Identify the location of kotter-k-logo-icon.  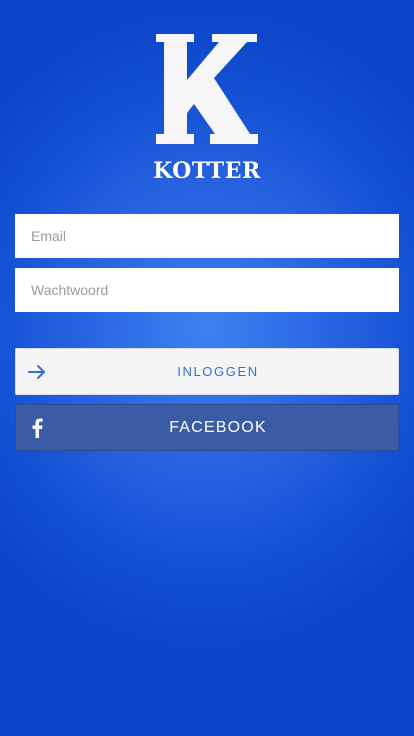
(207, 89).